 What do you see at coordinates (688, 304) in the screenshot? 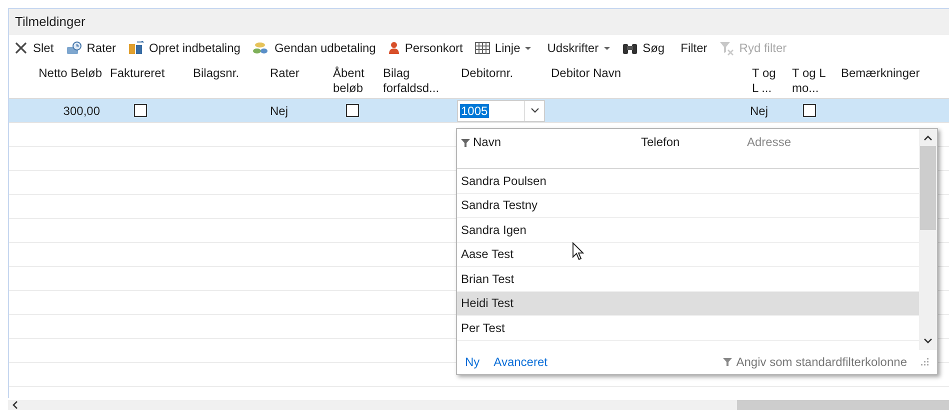
I see `lookup-row: Heidi Test` at bounding box center [688, 304].